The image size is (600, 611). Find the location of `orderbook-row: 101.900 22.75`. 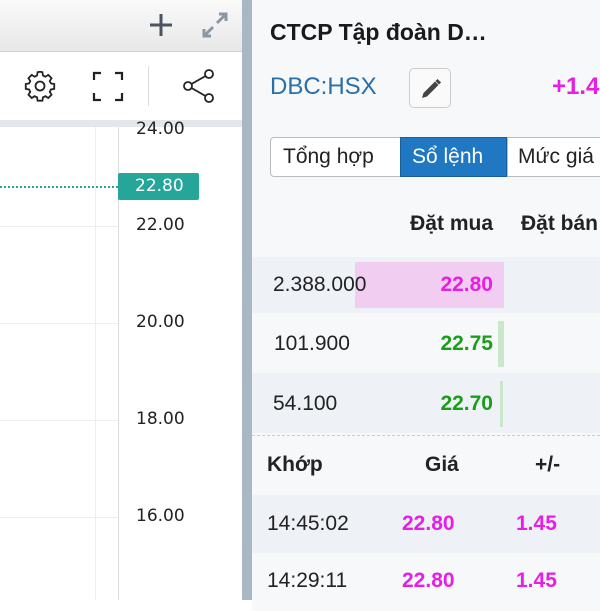

orderbook-row: 101.900 22.75 is located at coordinates (426, 343).